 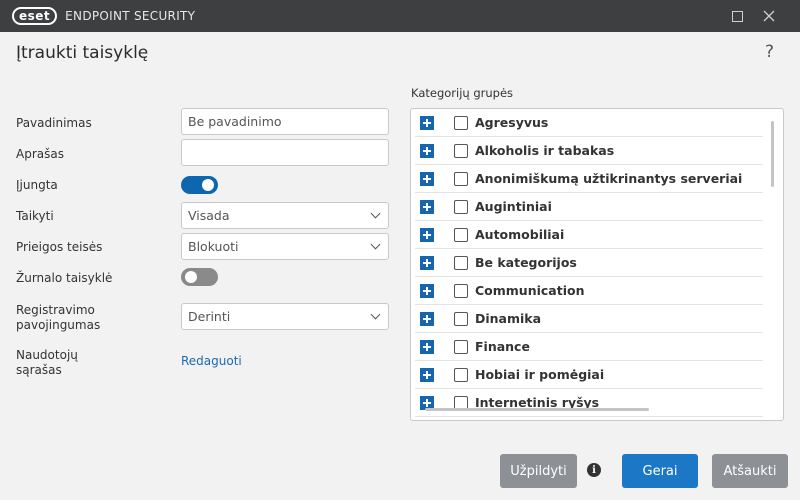 What do you see at coordinates (589, 347) in the screenshot?
I see `list-item: Finance` at bounding box center [589, 347].